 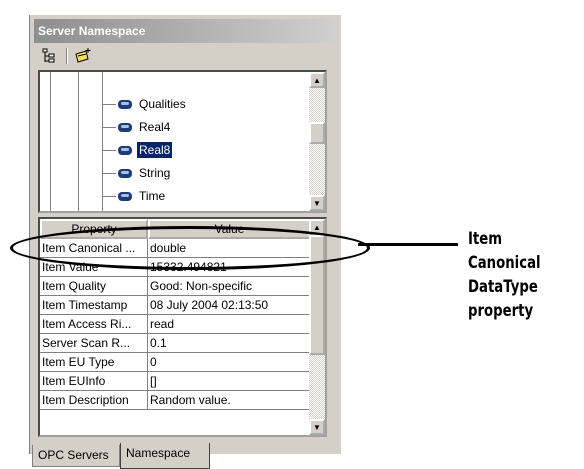 I want to click on table-row: Item Canonical ... double, so click(x=175, y=248).